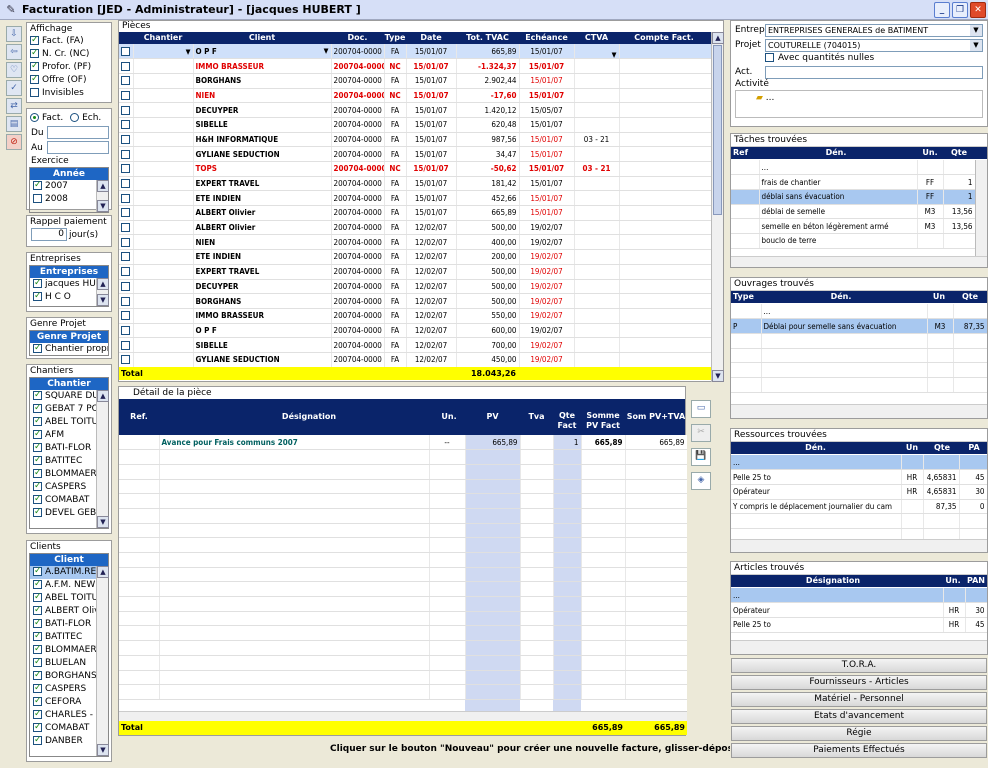 This screenshot has height=768, width=988. I want to click on affichage-item: N. Cr. (NC), so click(69, 54).